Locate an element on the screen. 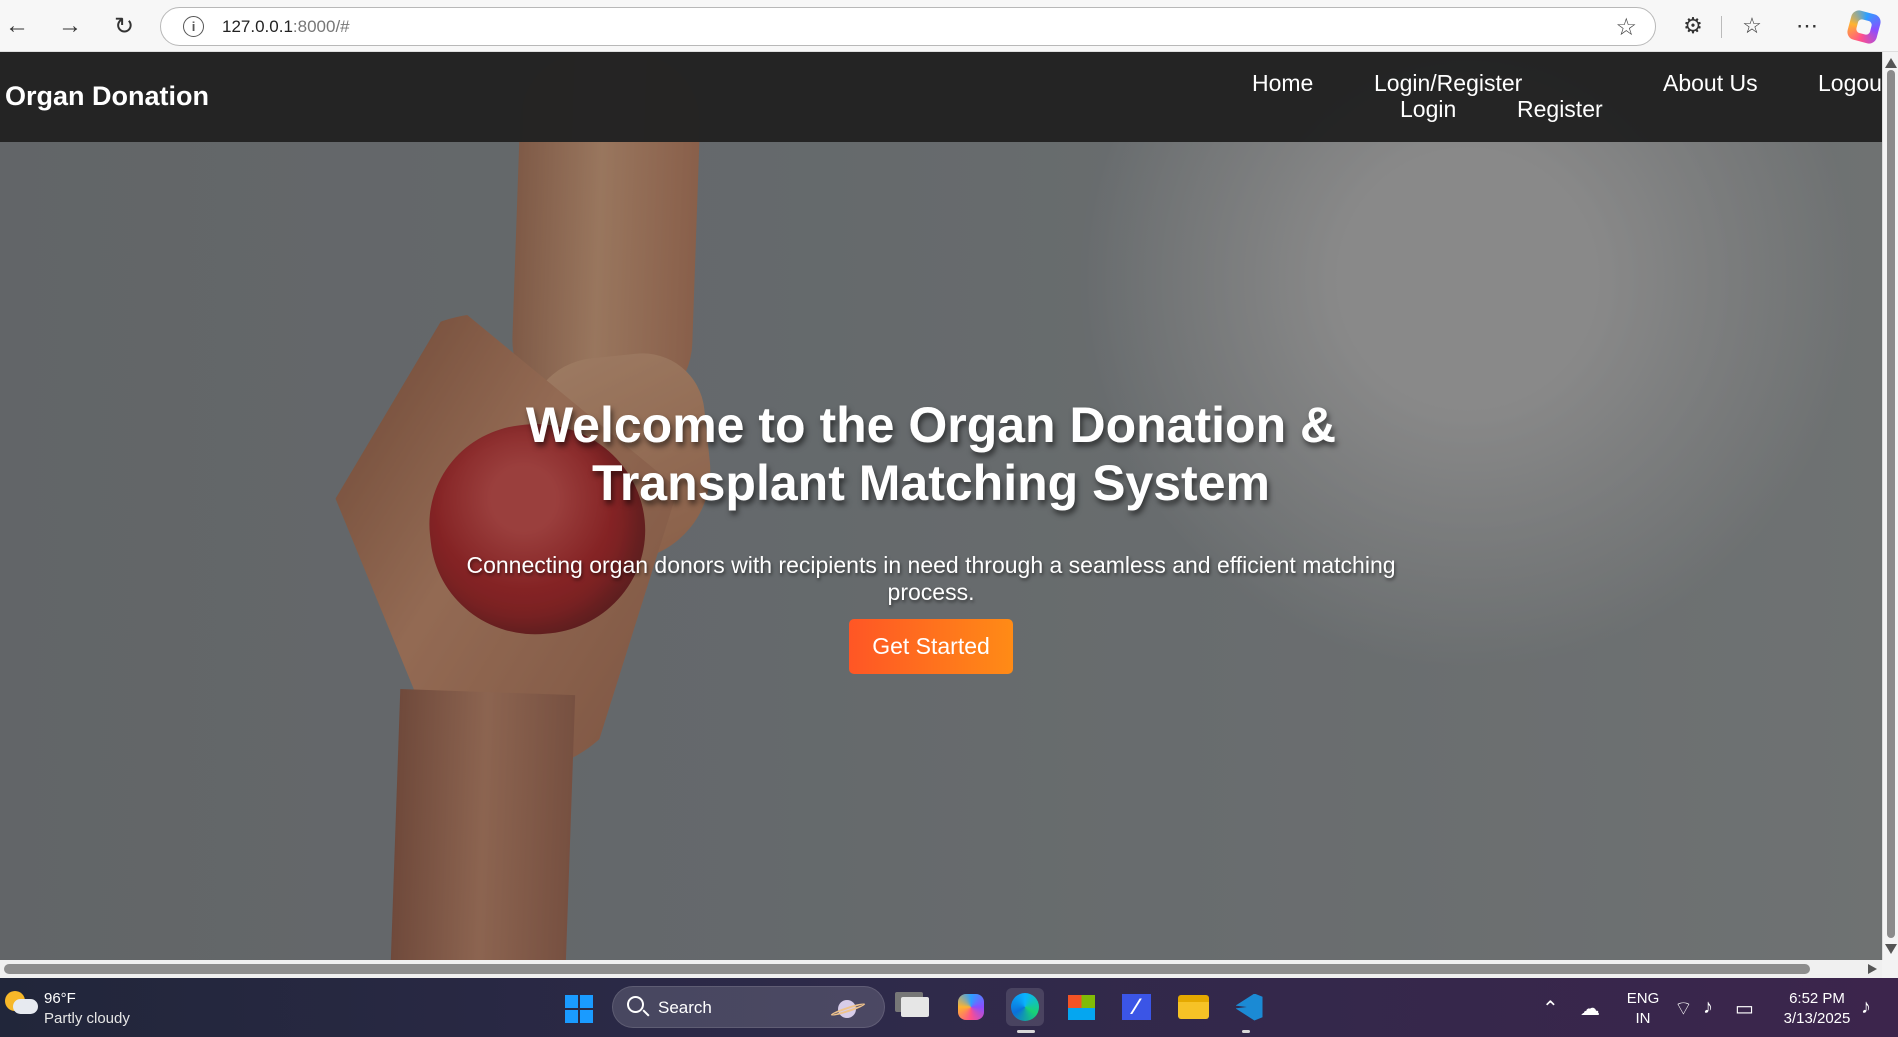 This screenshot has height=1037, width=1898. battery-icon: ▭ is located at coordinates (1744, 1008).